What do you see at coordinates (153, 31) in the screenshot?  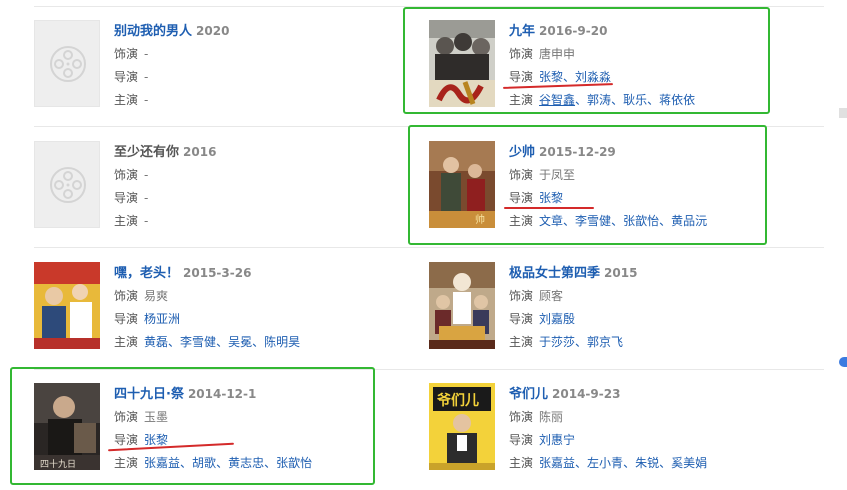 I see `movie-title-link: 别动我的男人` at bounding box center [153, 31].